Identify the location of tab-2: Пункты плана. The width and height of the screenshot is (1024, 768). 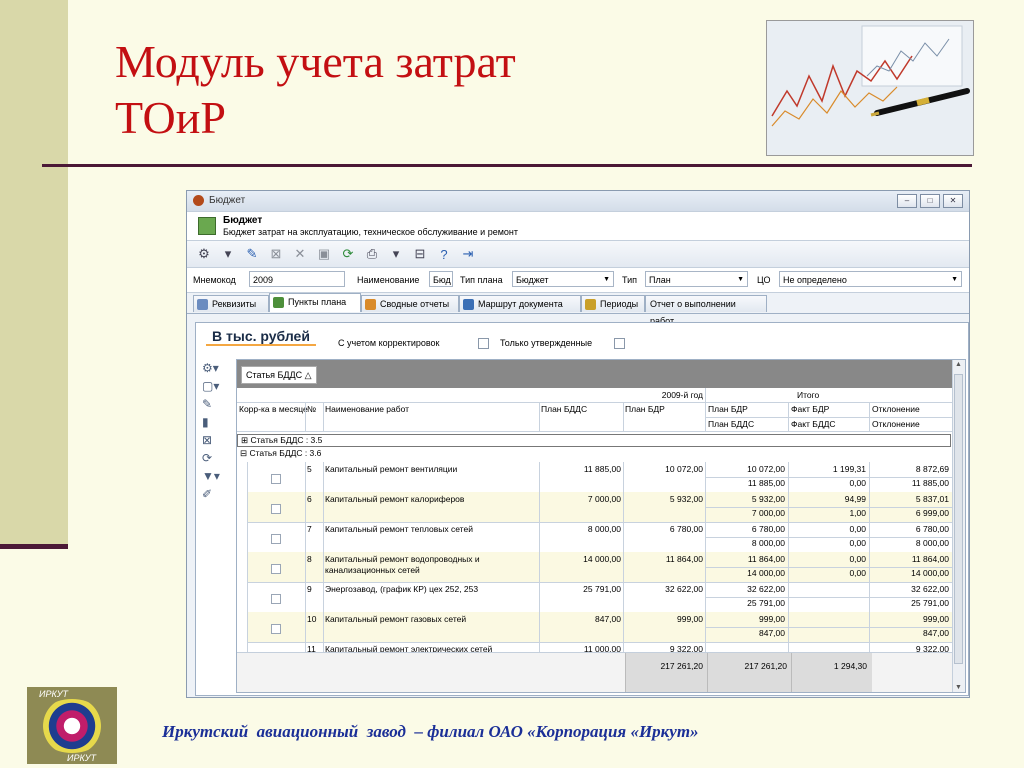
(315, 302).